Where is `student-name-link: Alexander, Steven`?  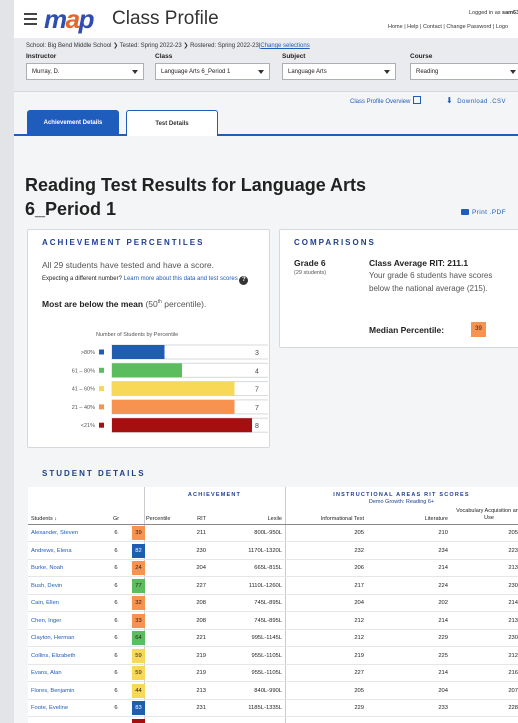
student-name-link: Alexander, Steven is located at coordinates (54, 533).